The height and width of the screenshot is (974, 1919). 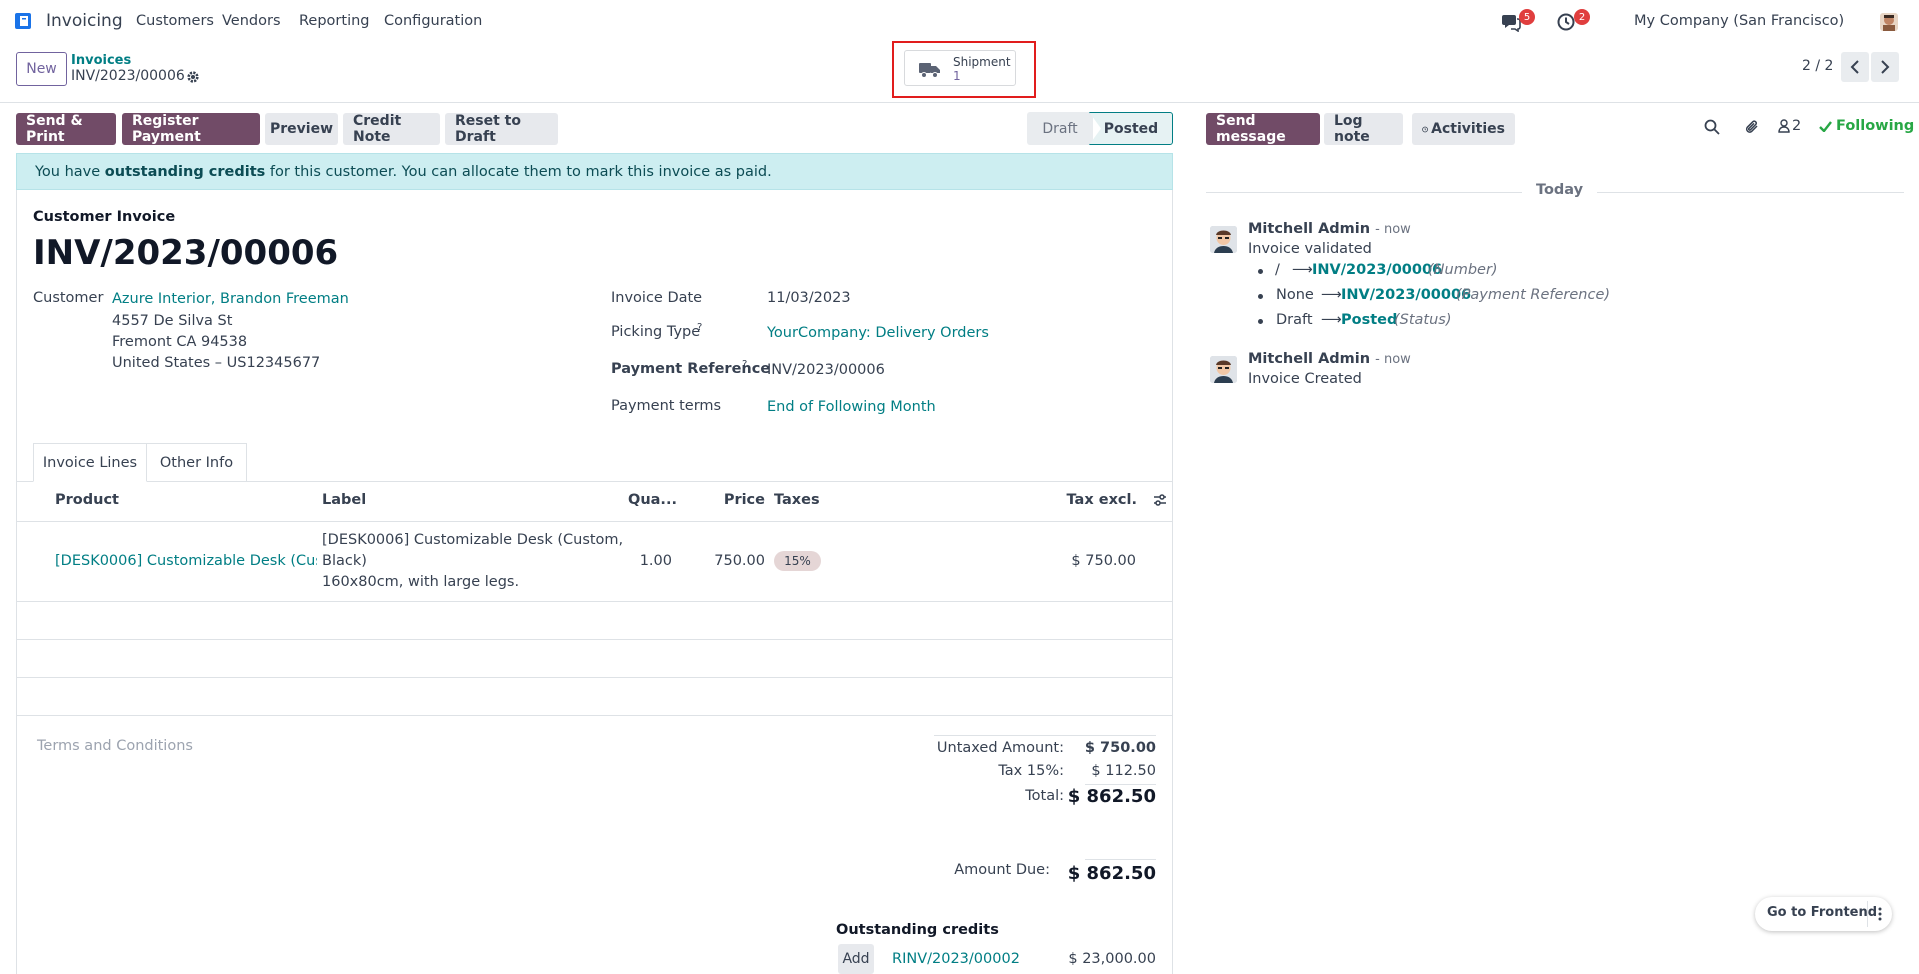 I want to click on col-taxes: Taxes, so click(x=797, y=500).